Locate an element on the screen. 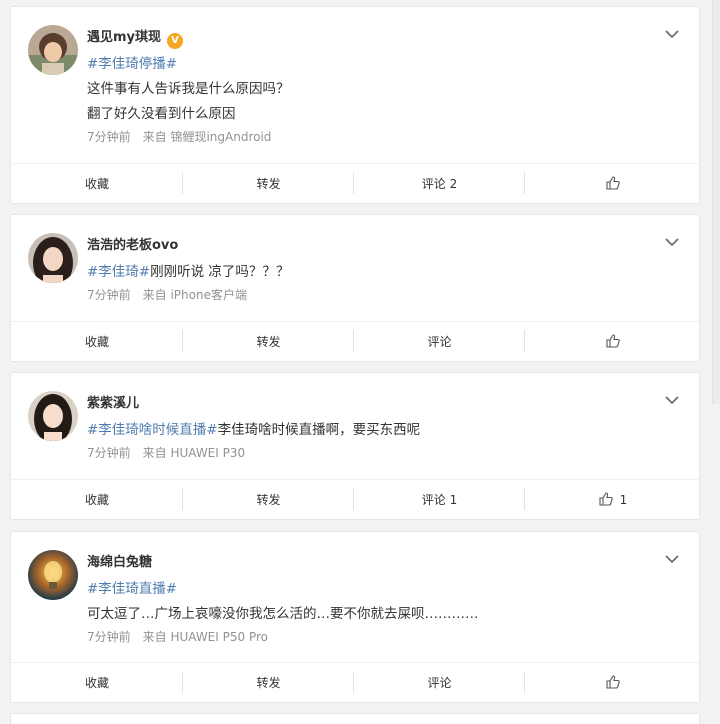 This screenshot has width=720, height=724. username: 浩浩的老板ovo is located at coordinates (132, 243).